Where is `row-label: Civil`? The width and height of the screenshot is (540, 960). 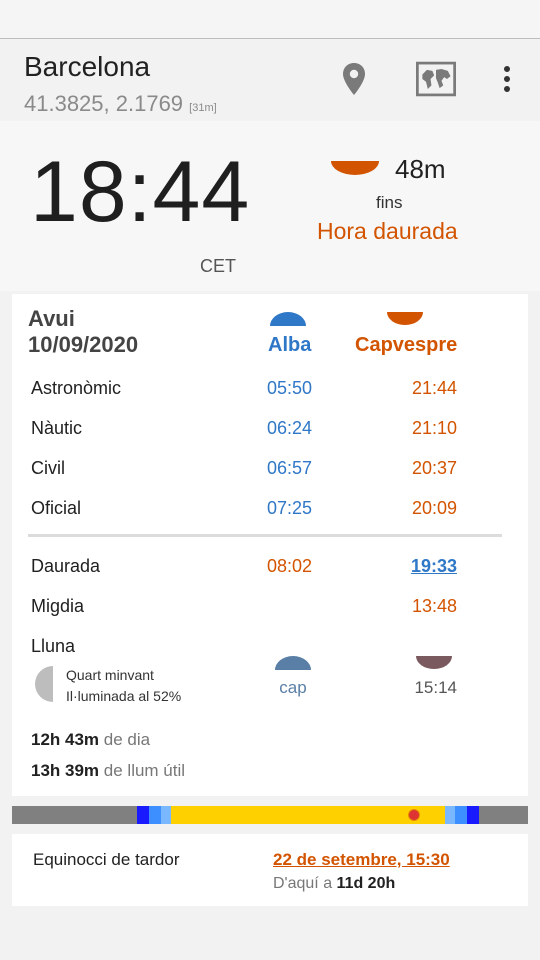
row-label: Civil is located at coordinates (48, 468).